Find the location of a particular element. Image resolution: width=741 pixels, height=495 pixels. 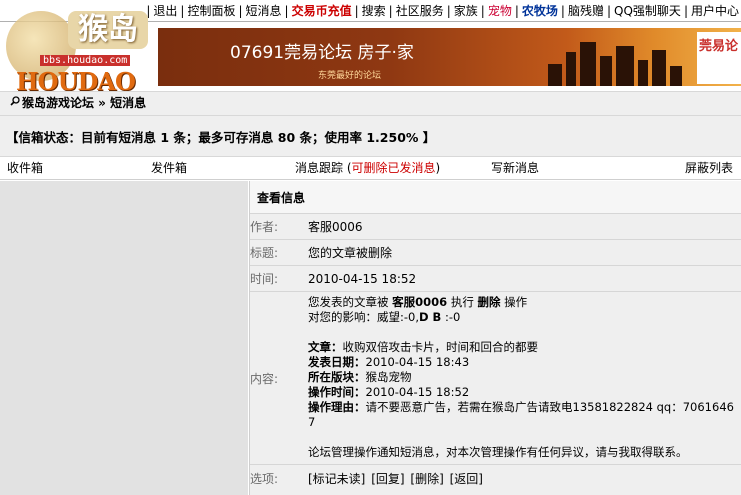

nav-item: 搜索 is located at coordinates (374, 10).